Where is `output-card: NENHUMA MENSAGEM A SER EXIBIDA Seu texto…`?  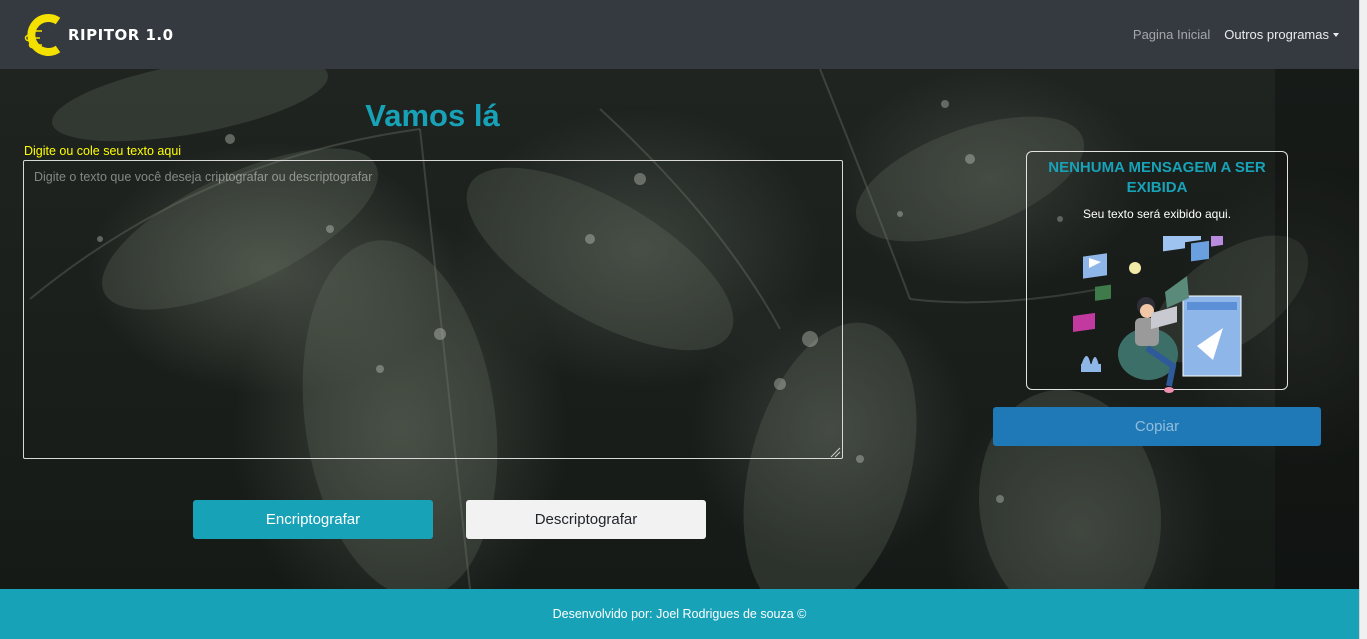 output-card: NENHUMA MENSAGEM A SER EXIBIDA Seu texto… is located at coordinates (1157, 272).